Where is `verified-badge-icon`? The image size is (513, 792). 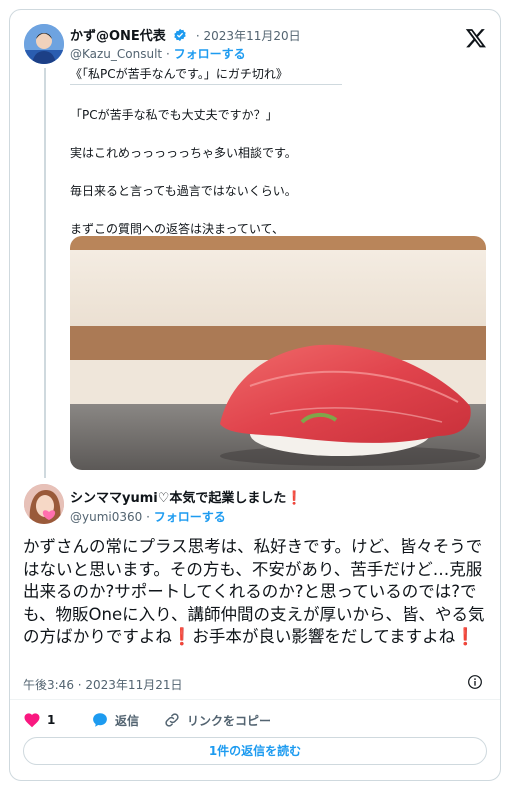
verified-badge-icon is located at coordinates (180, 35).